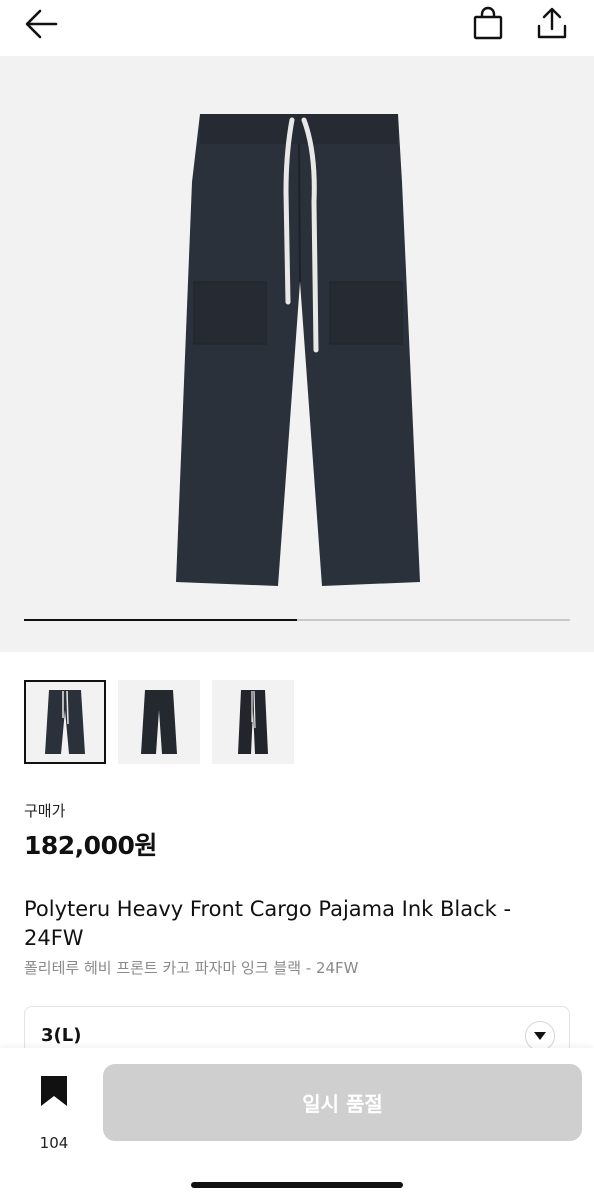 This screenshot has width=594, height=1200. Describe the element at coordinates (61, 1035) in the screenshot. I see `selected-size-value: 3(L)` at that location.